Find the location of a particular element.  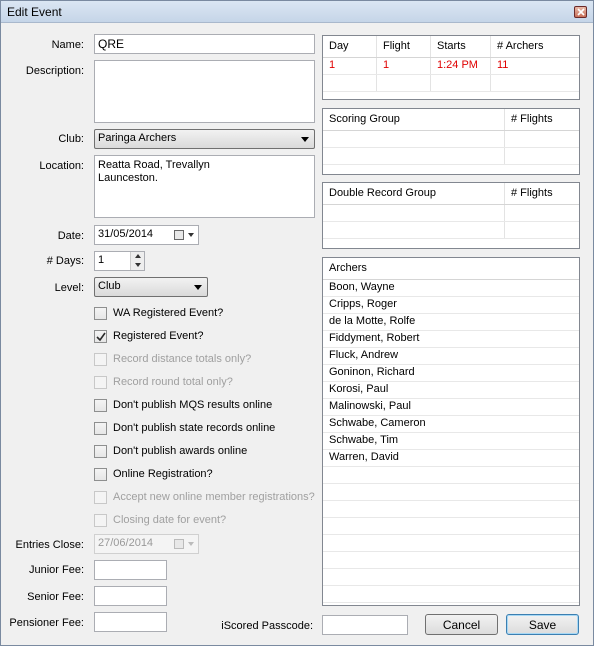

archer-name: Schwabe, Cameron is located at coordinates (377, 423).